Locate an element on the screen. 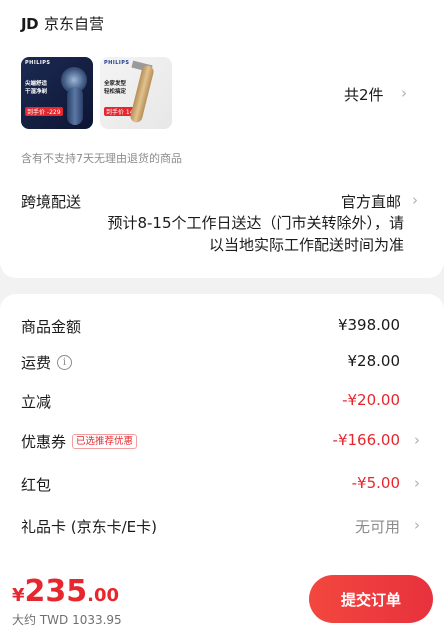  goods-amount-row: 商品金额 ¥398.00 is located at coordinates (222, 328).